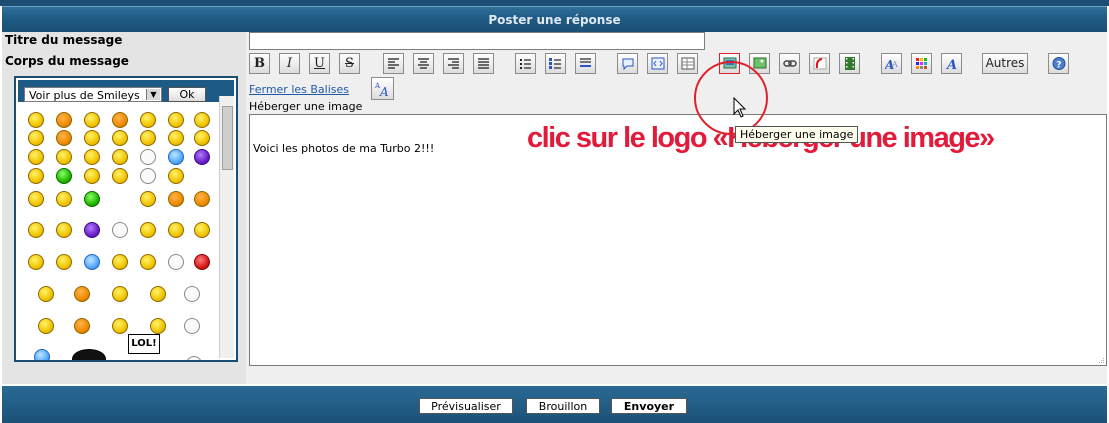  What do you see at coordinates (563, 406) in the screenshot?
I see `draft-button: Brouillon` at bounding box center [563, 406].